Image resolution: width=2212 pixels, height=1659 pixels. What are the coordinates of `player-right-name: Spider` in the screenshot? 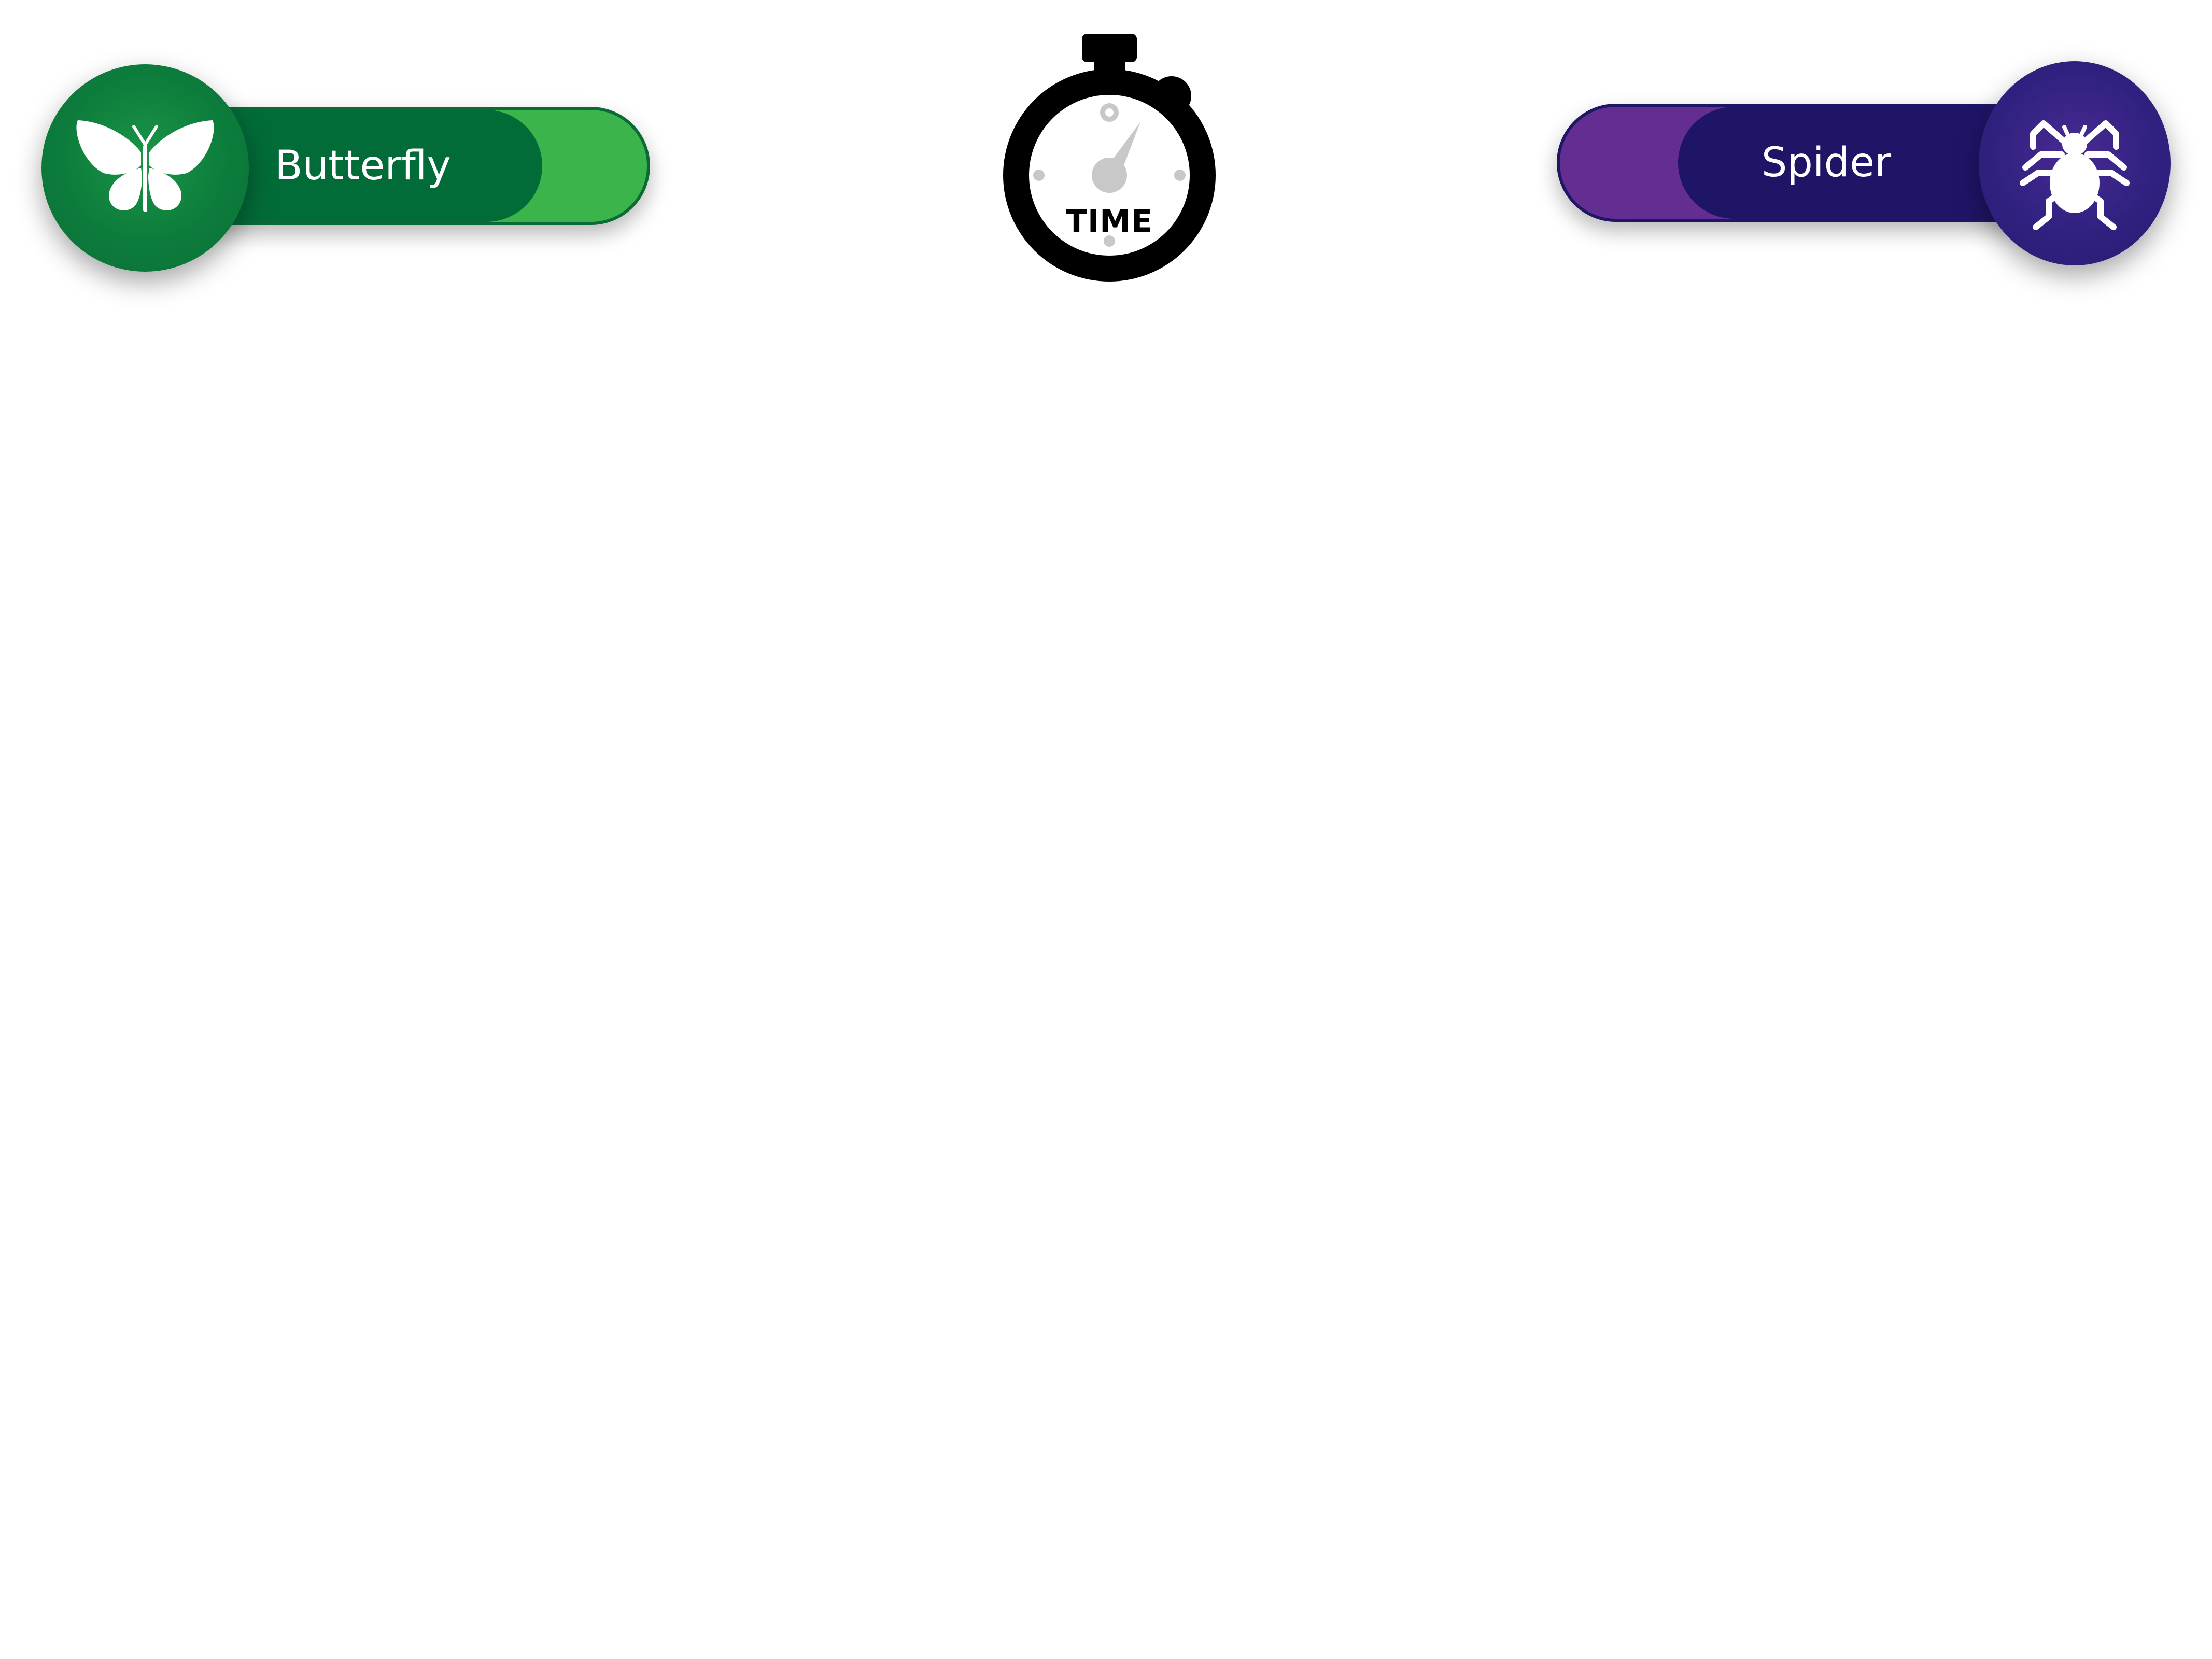 It's located at (1826, 162).